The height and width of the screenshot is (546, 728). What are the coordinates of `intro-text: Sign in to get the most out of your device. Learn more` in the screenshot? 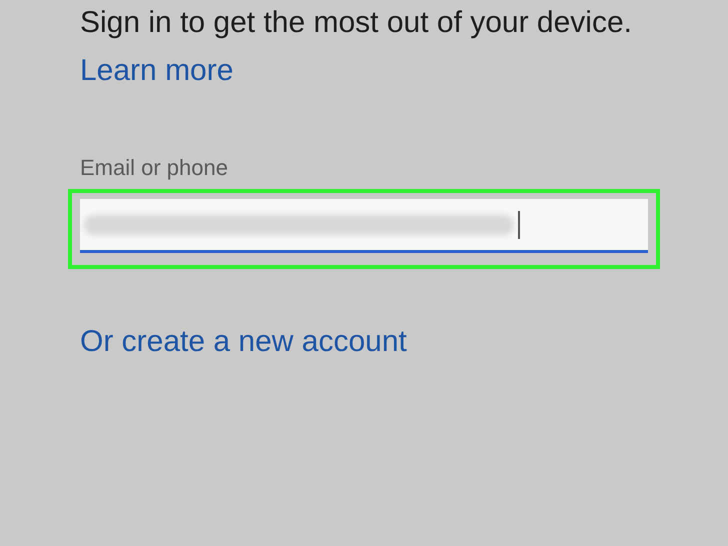 It's located at (356, 47).